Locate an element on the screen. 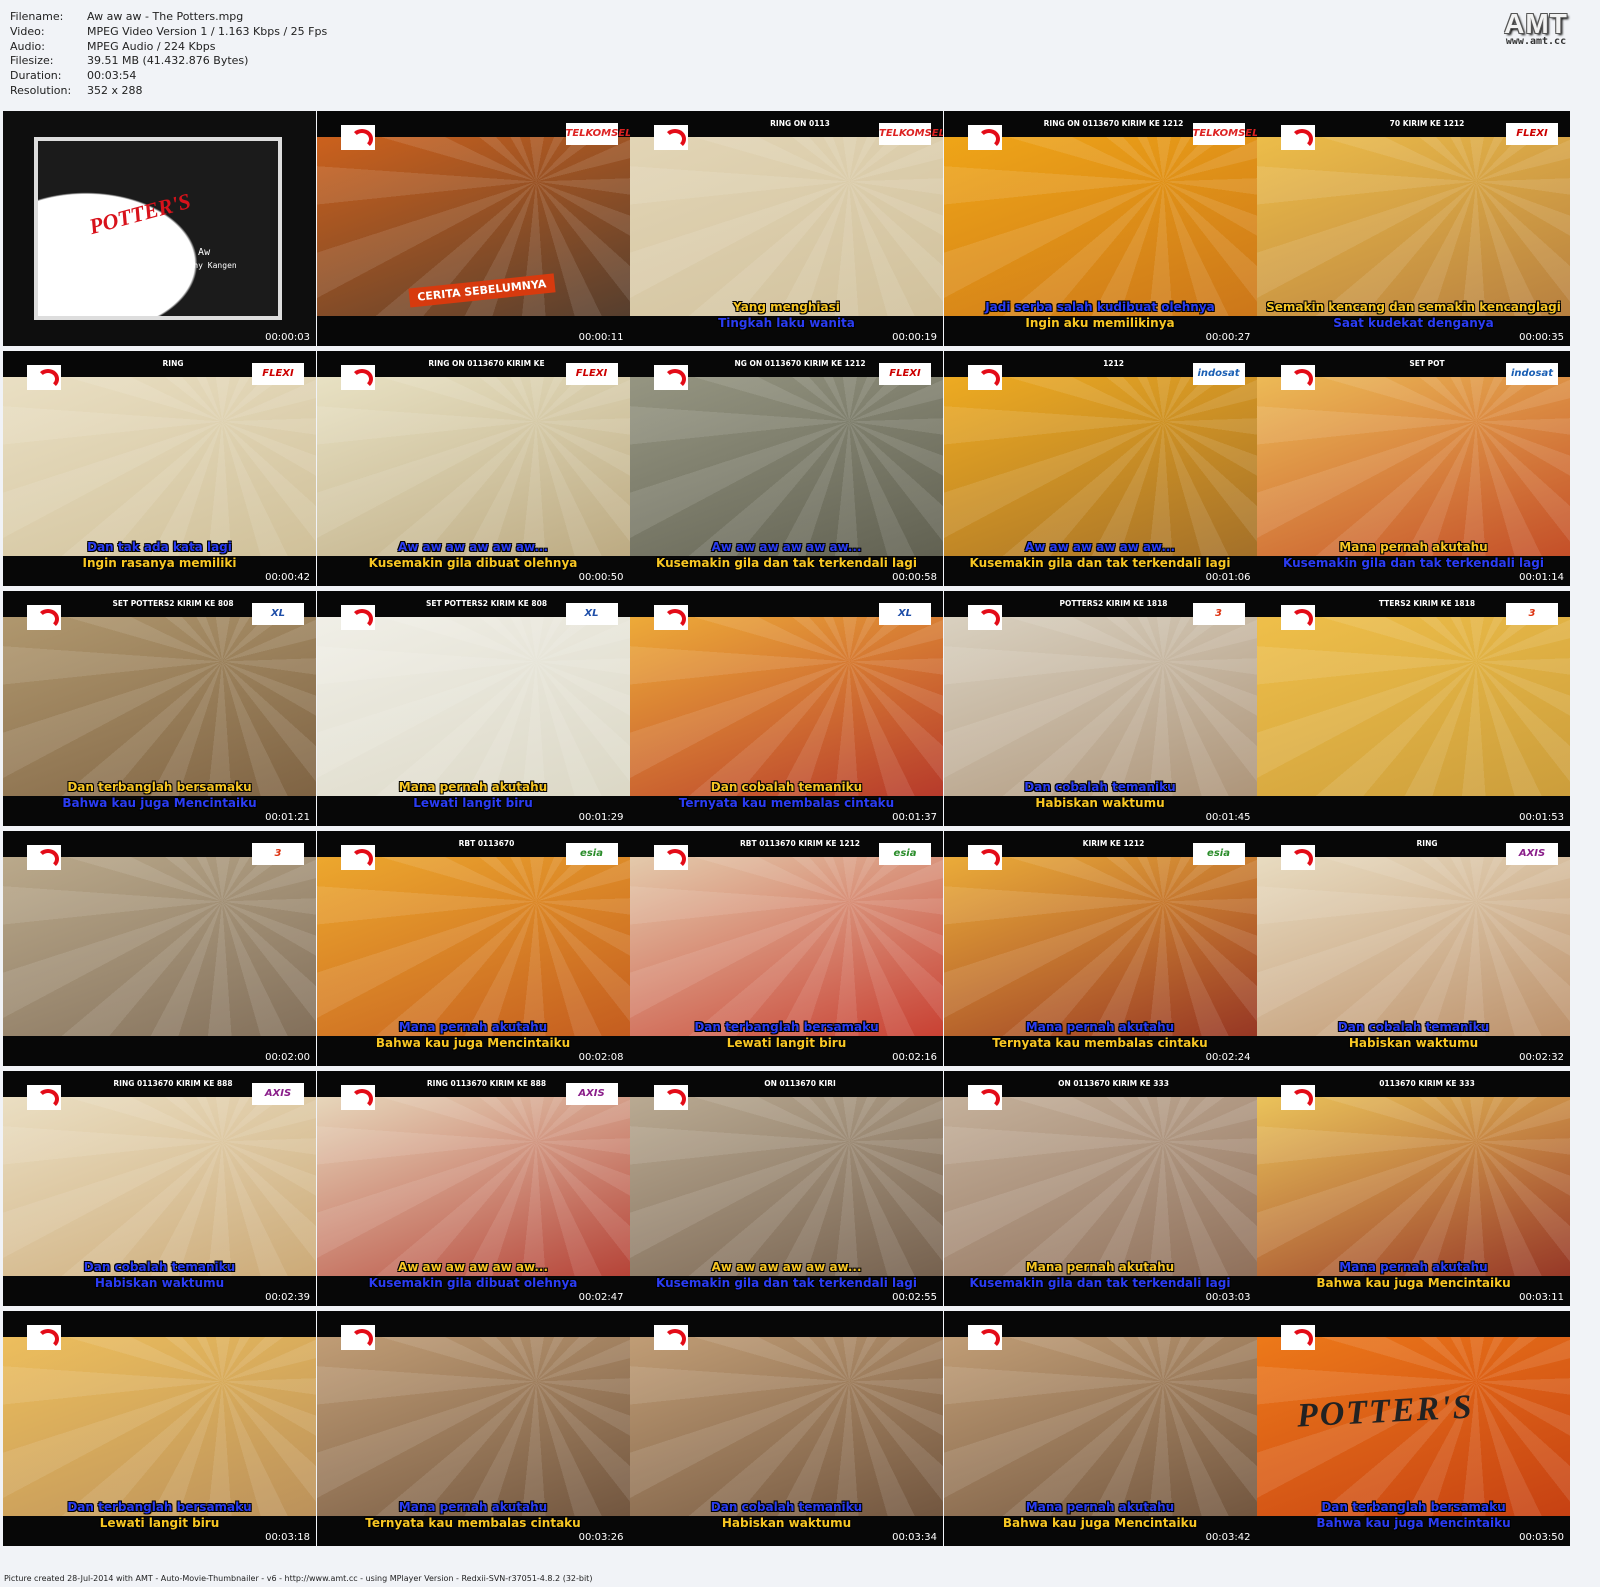 The height and width of the screenshot is (1587, 1600). ringtone-ticker: RING ON 0113 is located at coordinates (800, 123).